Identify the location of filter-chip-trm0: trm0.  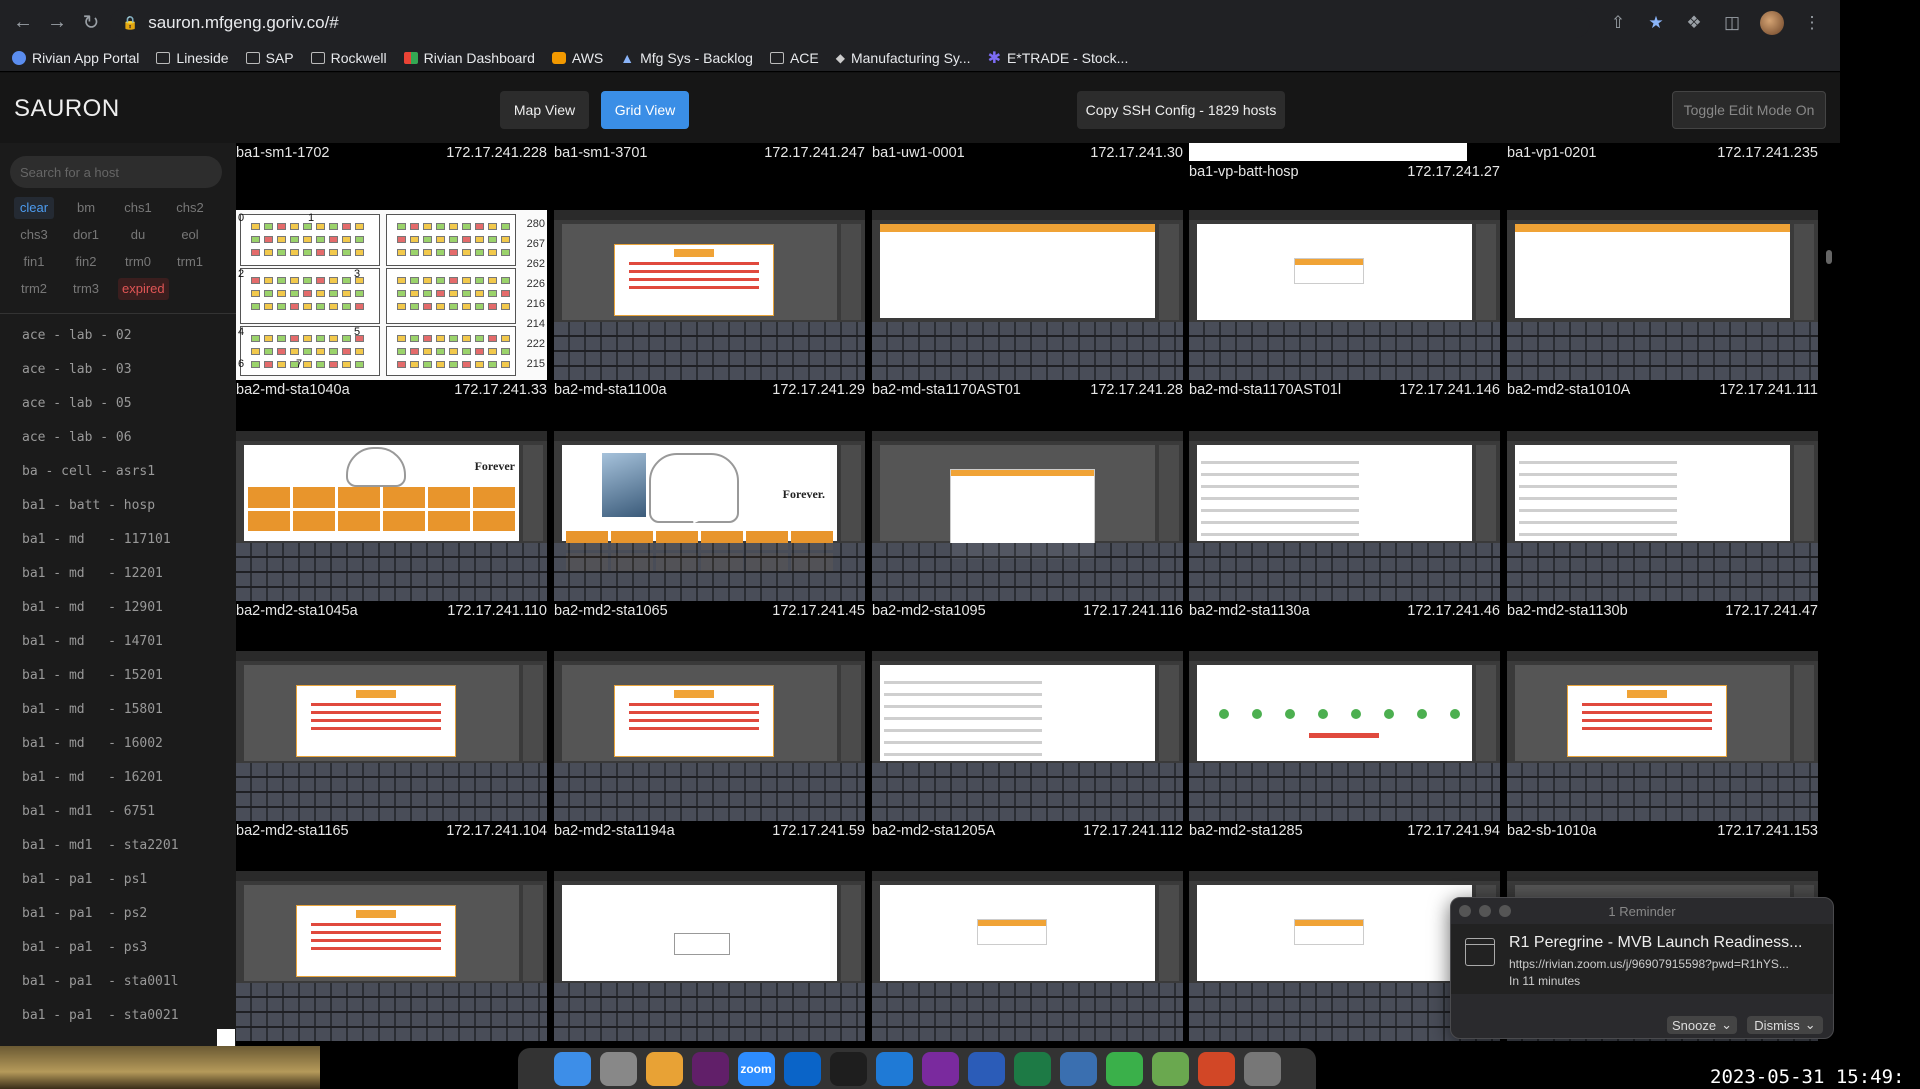
(138, 262).